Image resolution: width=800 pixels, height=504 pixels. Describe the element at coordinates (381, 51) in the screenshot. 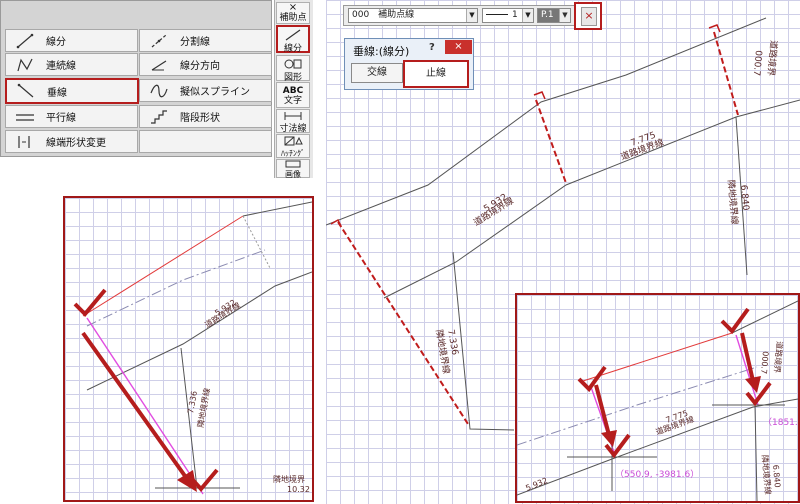

I see `dialog-title: 垂線:(線分)` at that location.